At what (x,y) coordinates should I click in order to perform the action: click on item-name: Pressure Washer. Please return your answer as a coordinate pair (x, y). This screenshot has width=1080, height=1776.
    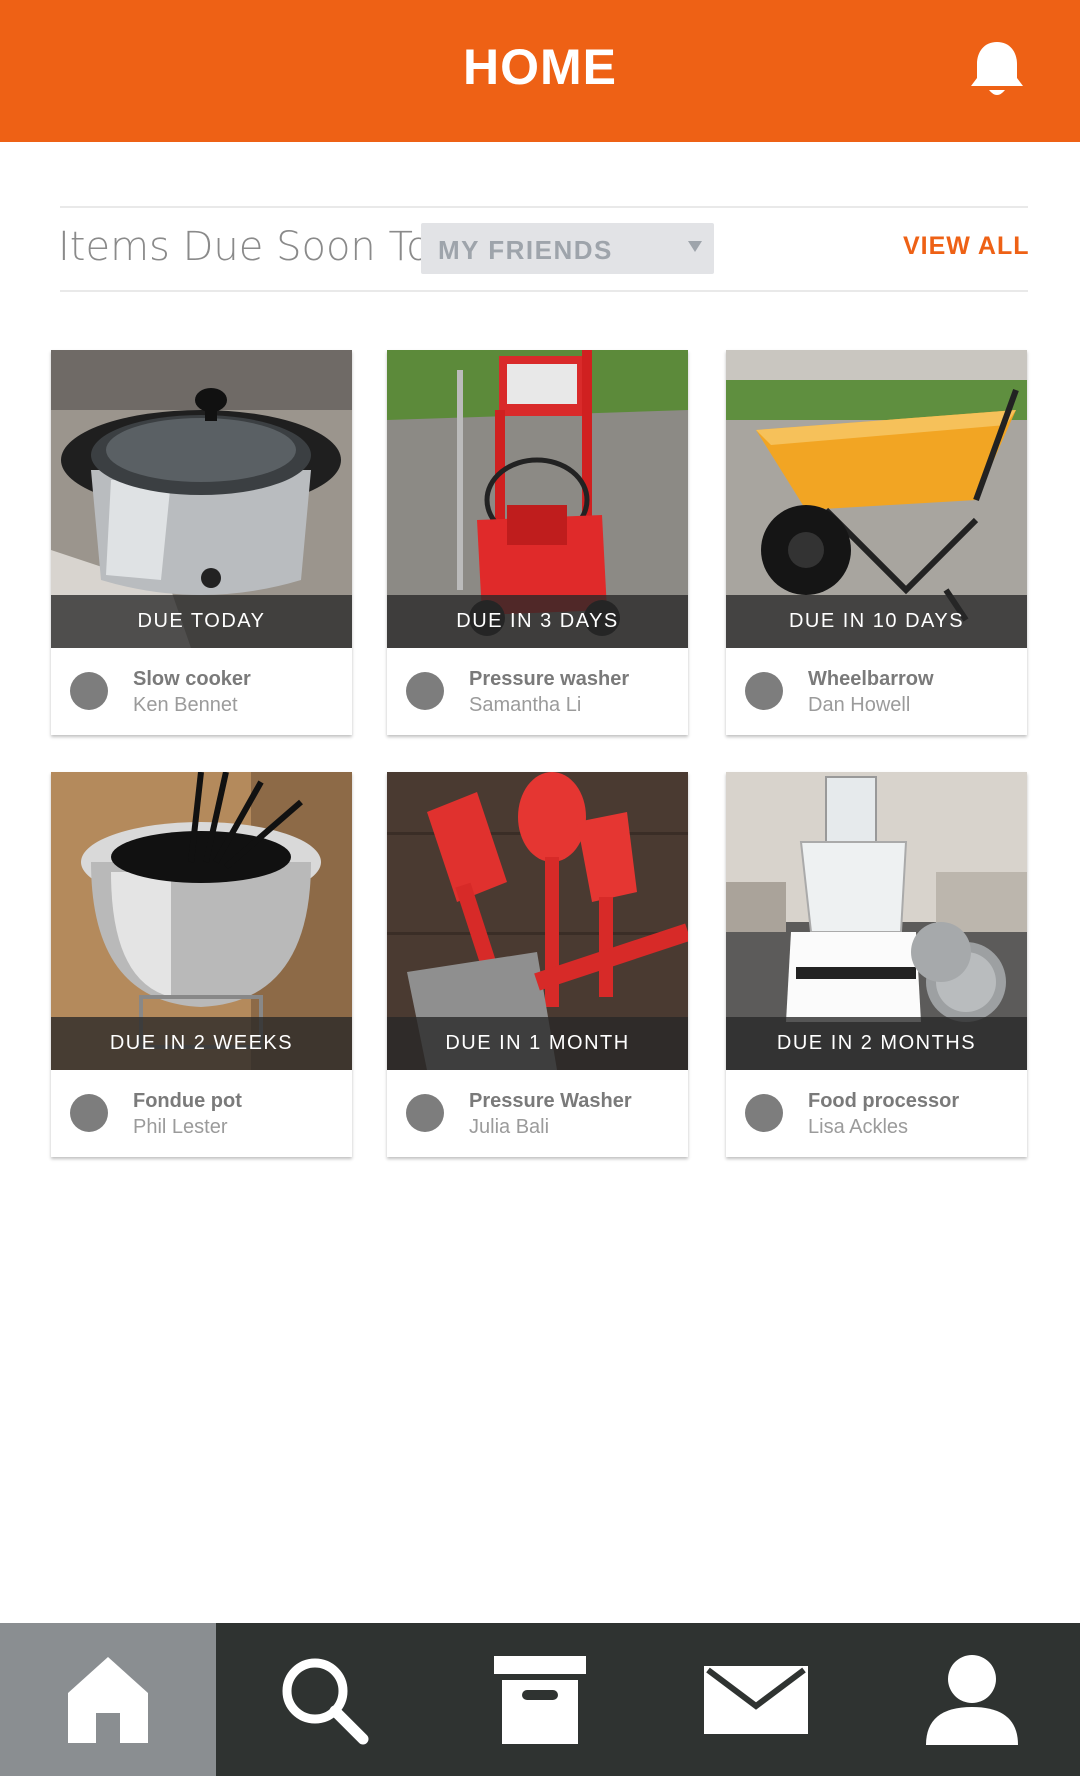
    Looking at the image, I should click on (550, 1101).